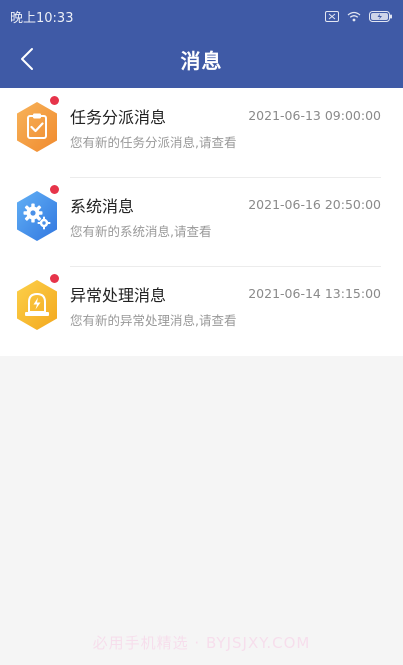 This screenshot has height=665, width=403. Describe the element at coordinates (314, 293) in the screenshot. I see `message-time: 2021-06-14 13:15:00` at that location.